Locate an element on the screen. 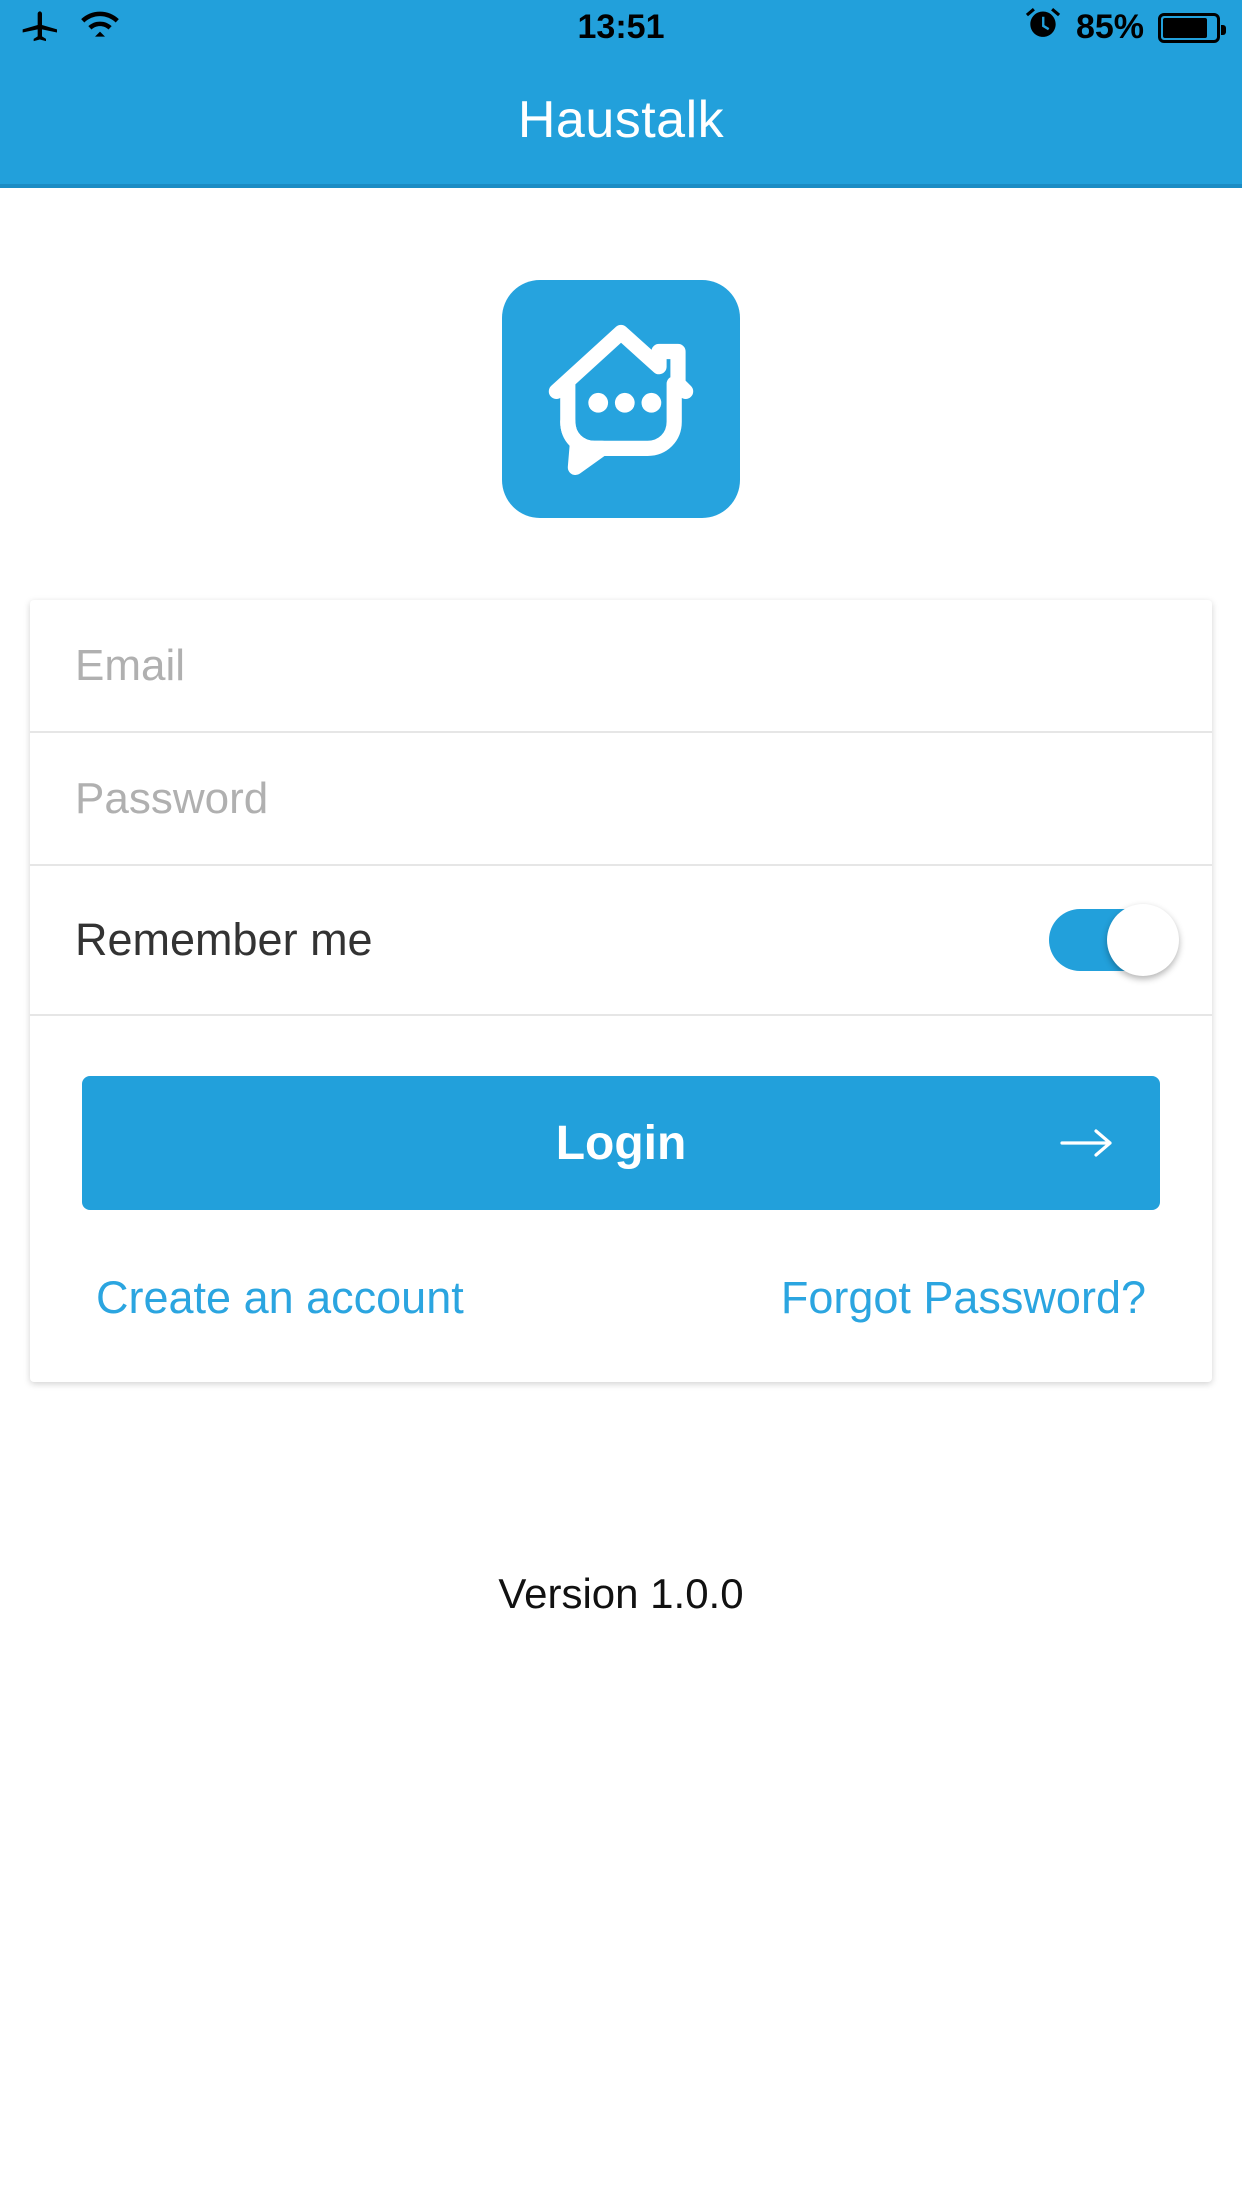 The width and height of the screenshot is (1242, 2208). password-input is located at coordinates (621, 798).